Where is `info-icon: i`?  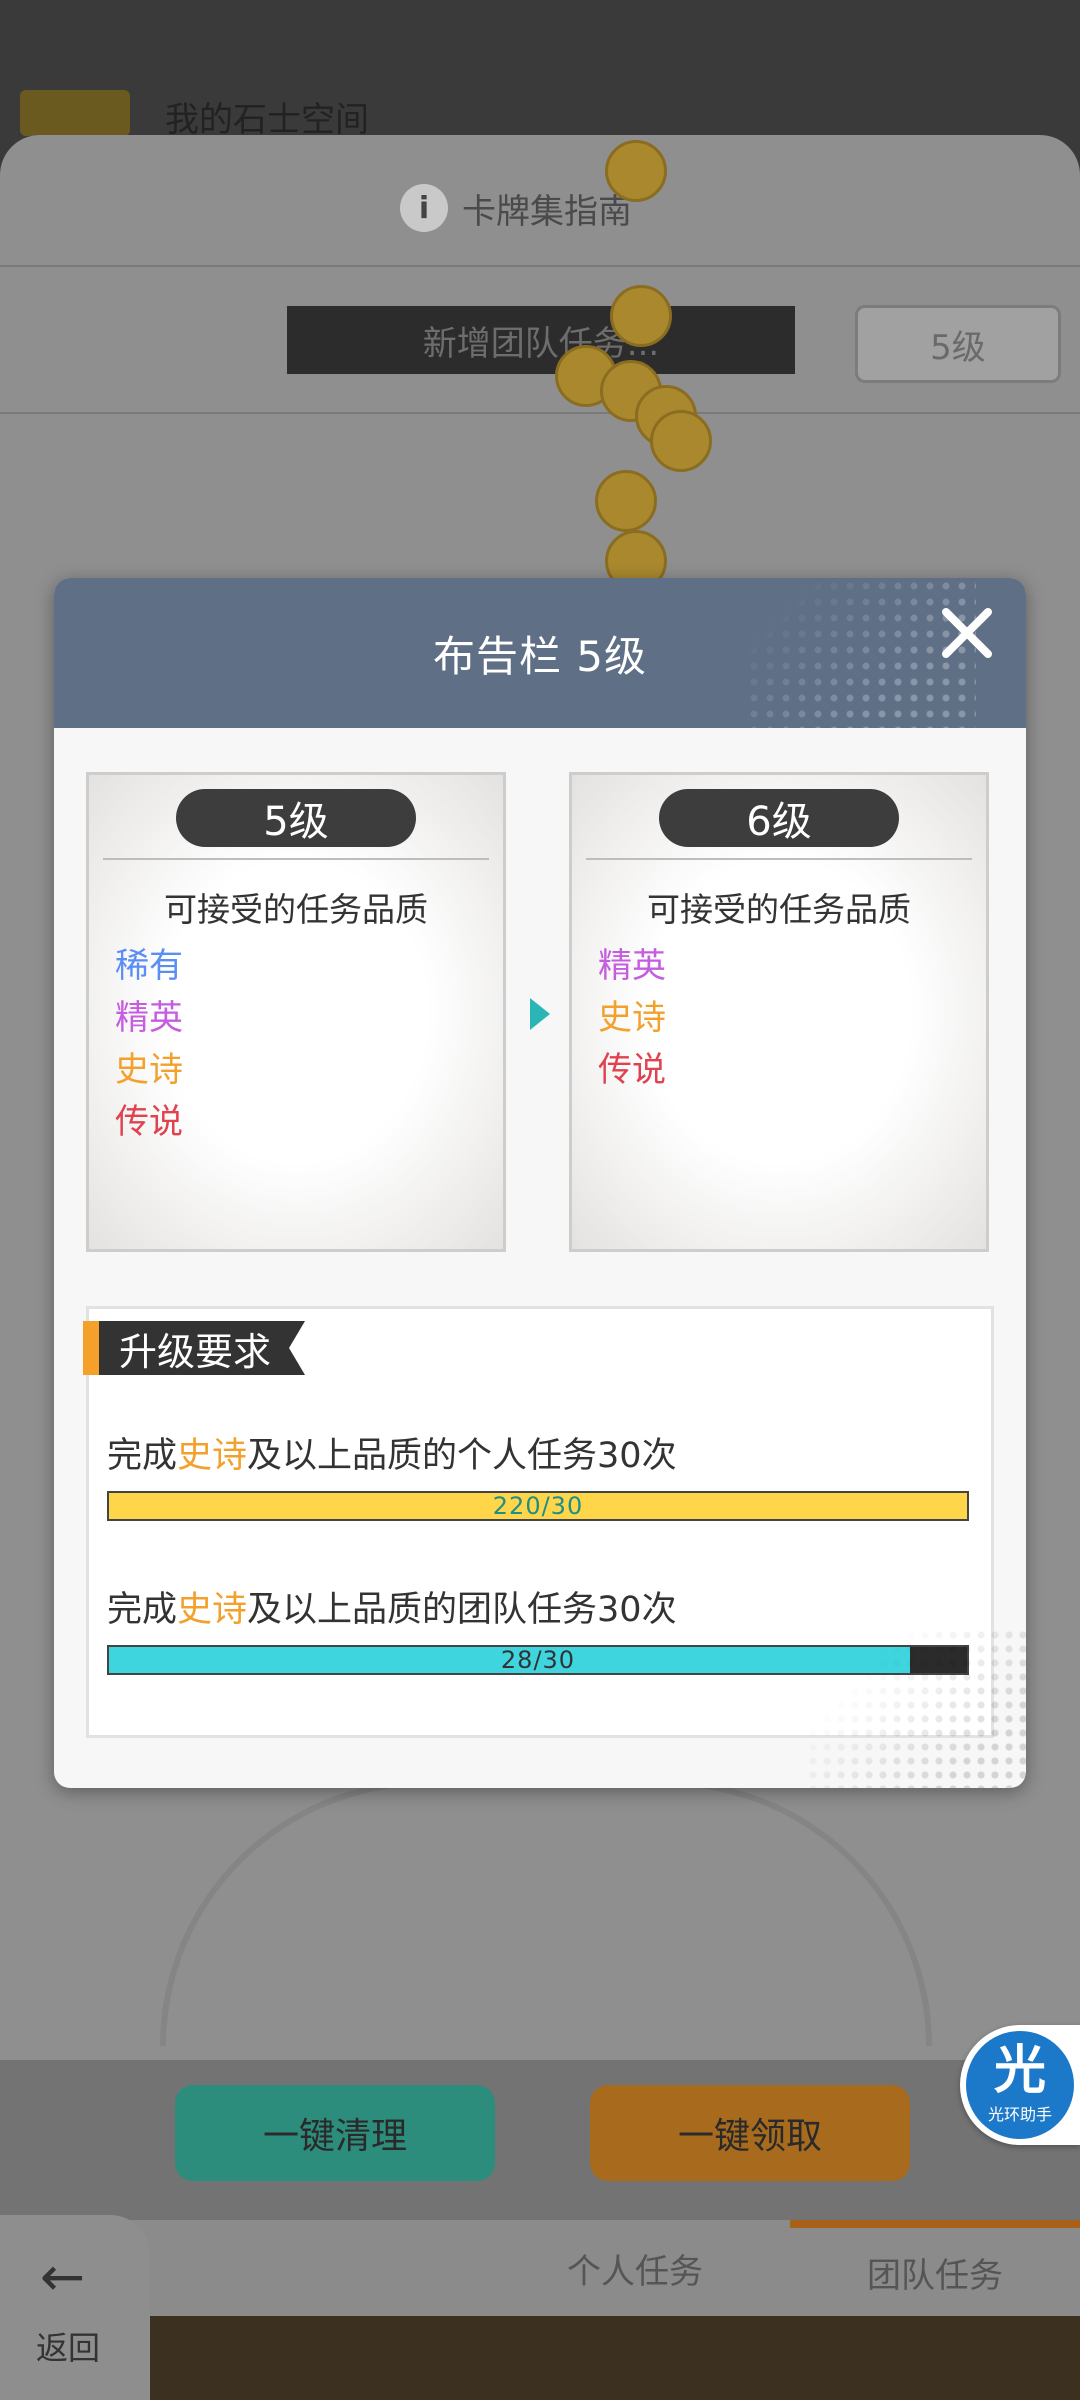 info-icon: i is located at coordinates (424, 208).